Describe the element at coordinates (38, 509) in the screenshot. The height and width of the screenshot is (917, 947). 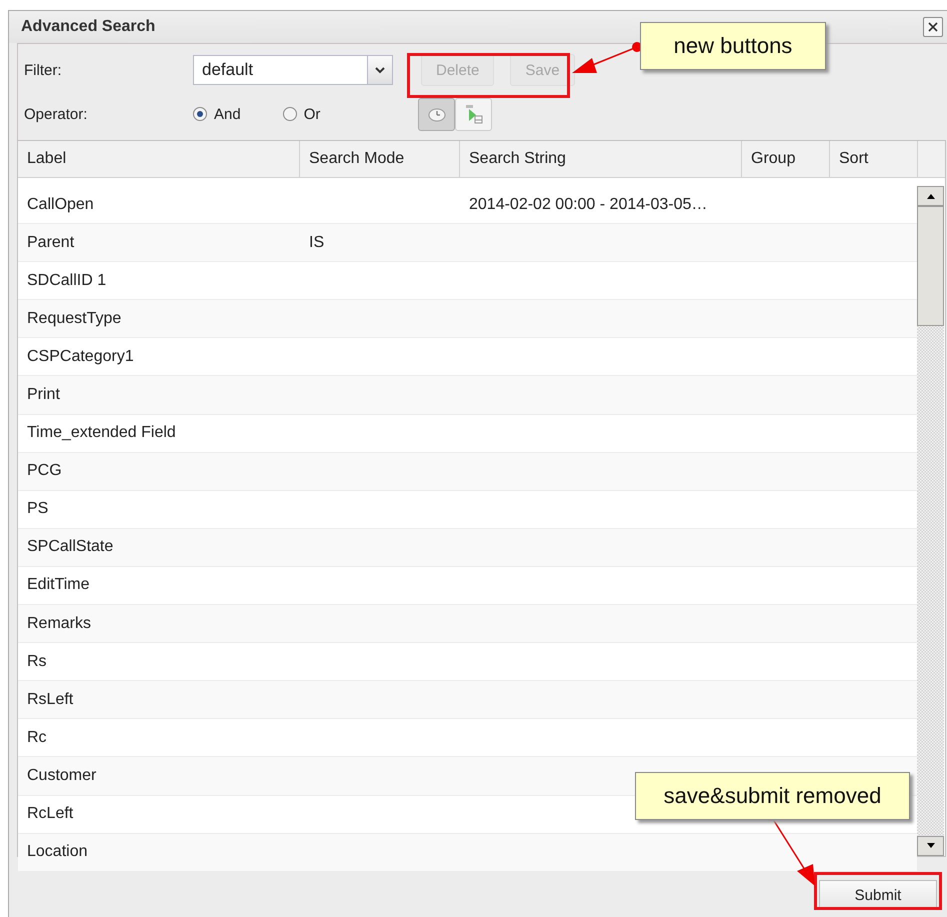
I see `table-cell-text: PS` at that location.